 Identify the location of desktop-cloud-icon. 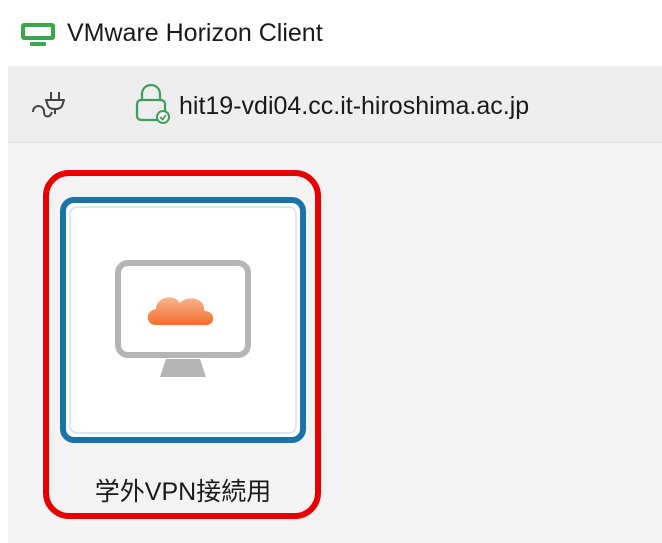
(183, 318).